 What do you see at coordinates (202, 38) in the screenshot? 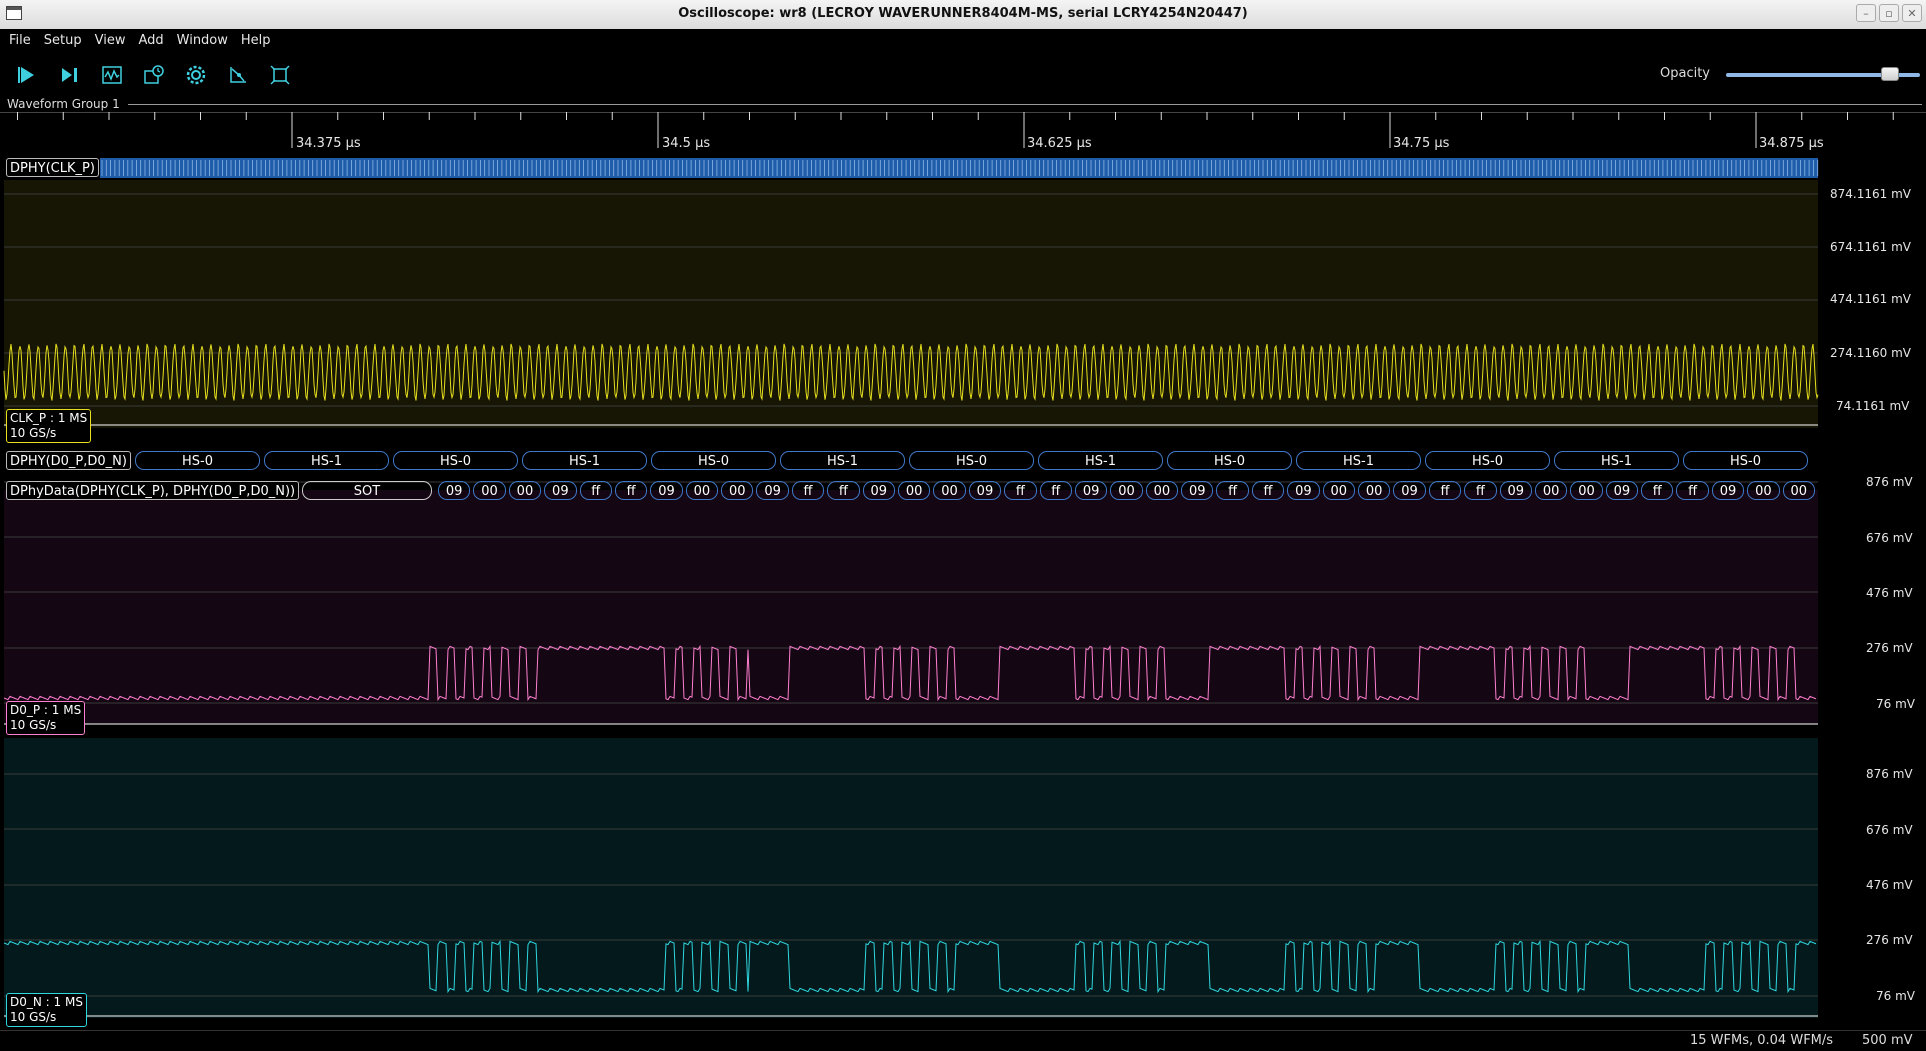
I see `menu-window: Window` at bounding box center [202, 38].